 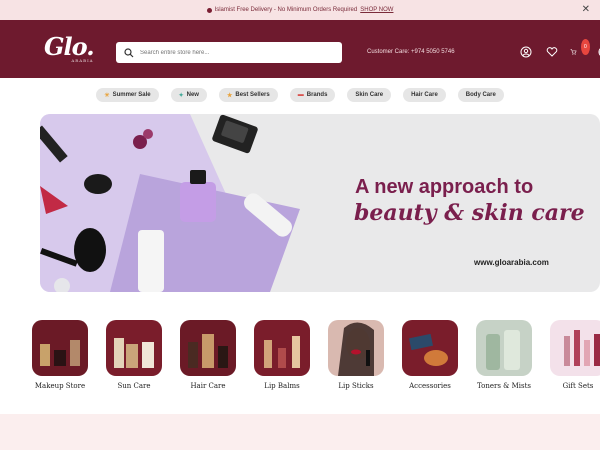 I want to click on category-label: Gift Sets, so click(x=578, y=386).